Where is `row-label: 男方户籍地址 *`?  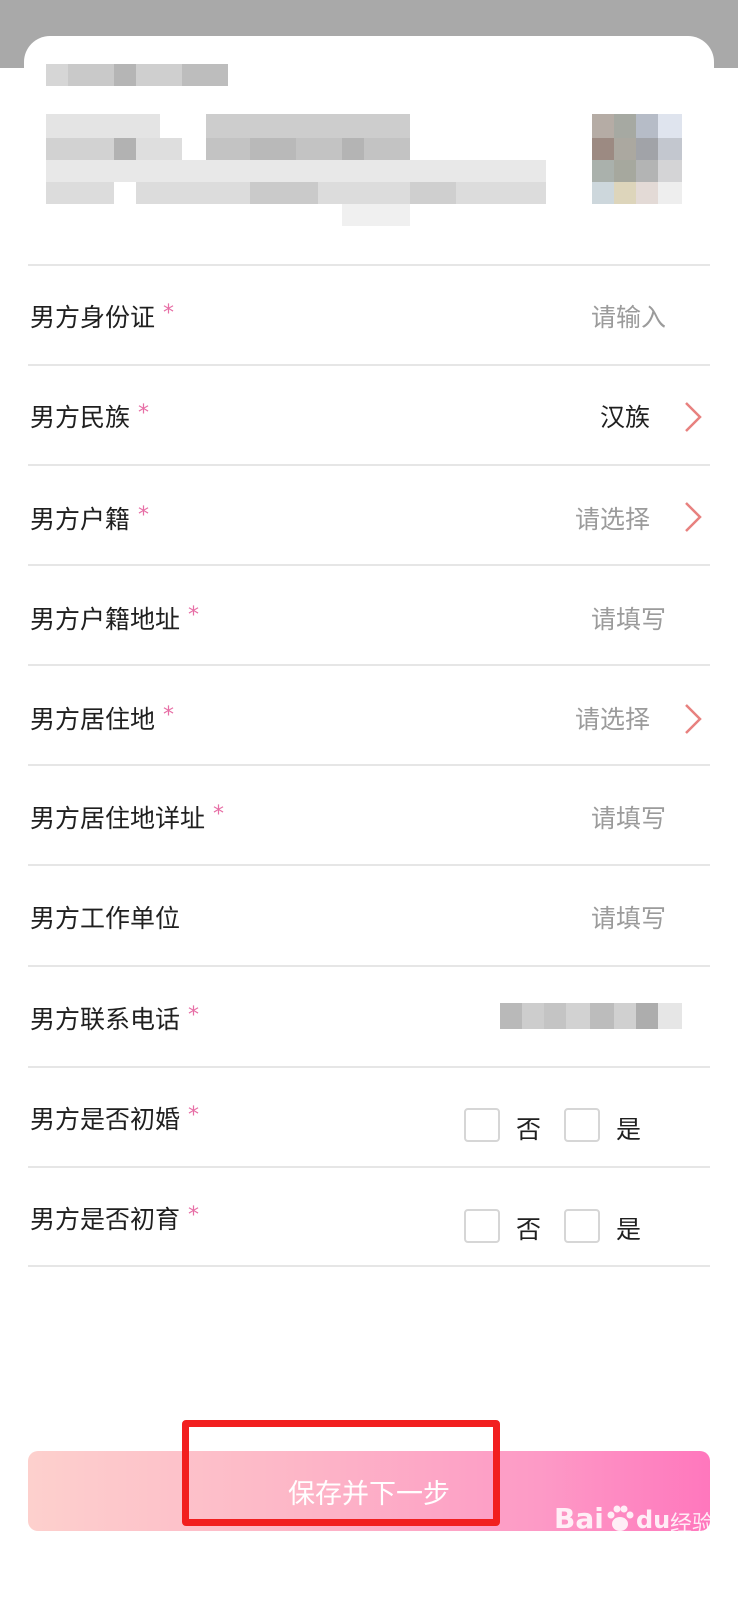
row-label: 男方户籍地址 * is located at coordinates (115, 618).